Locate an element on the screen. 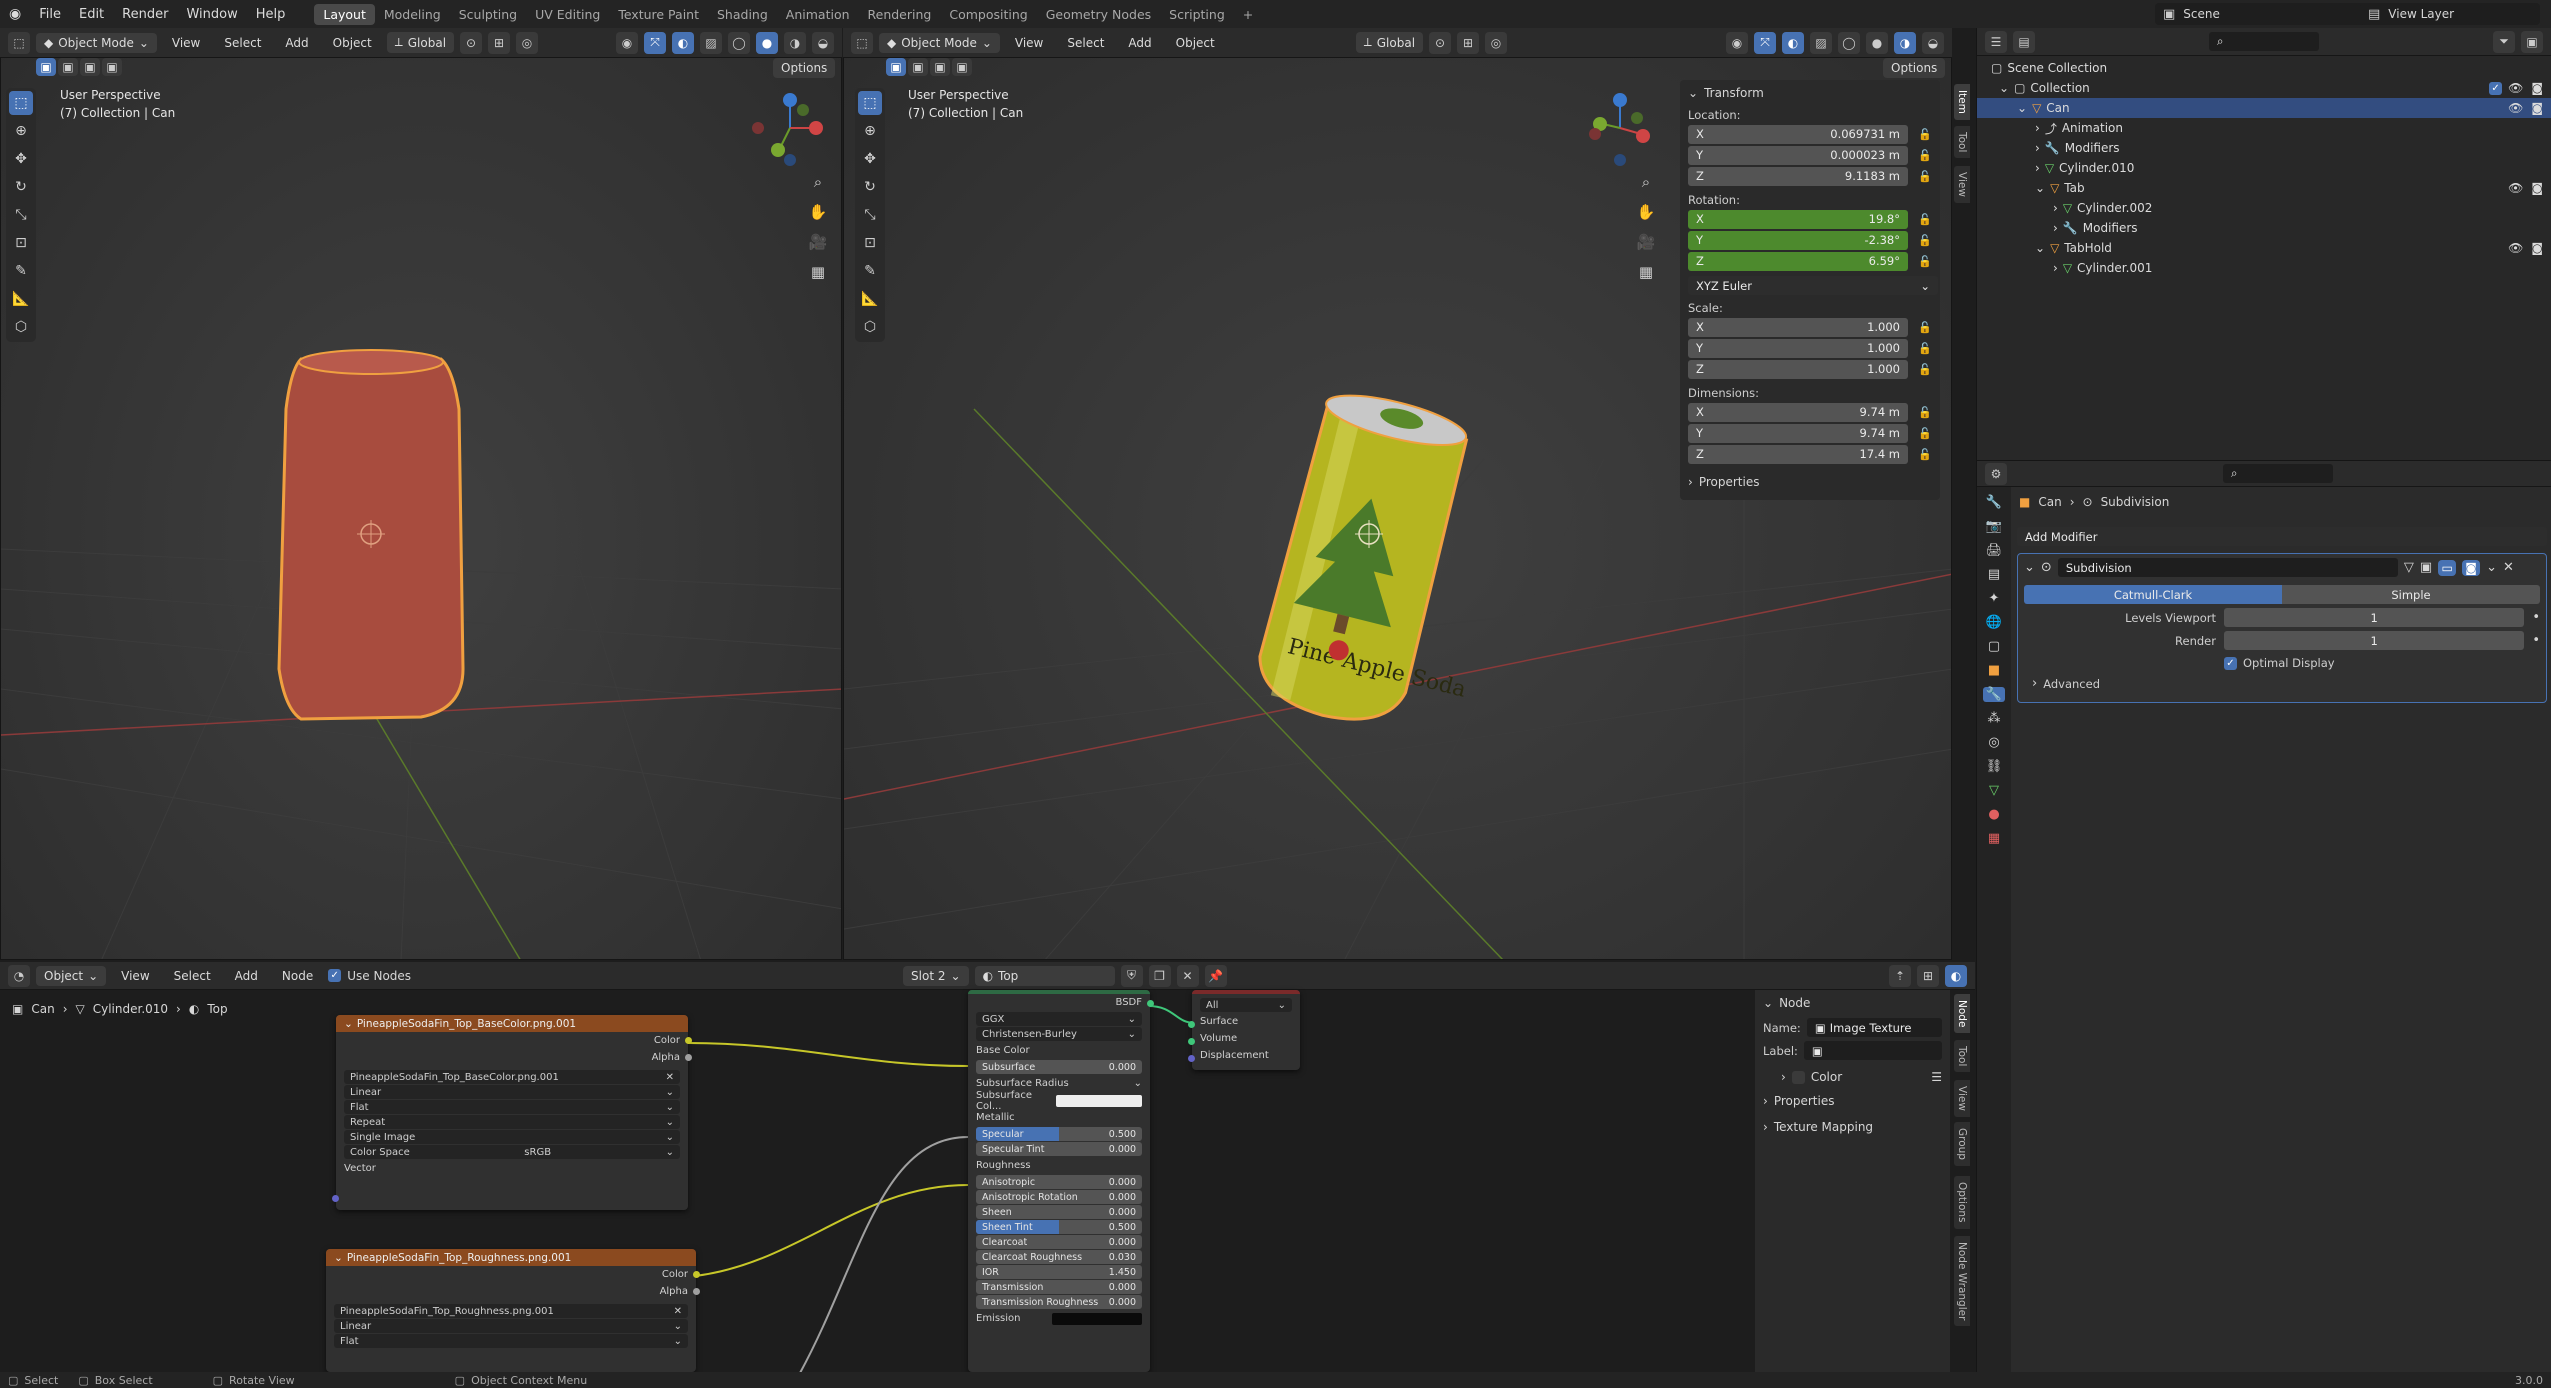 The height and width of the screenshot is (1388, 2551). menu-add: Add is located at coordinates (296, 43).